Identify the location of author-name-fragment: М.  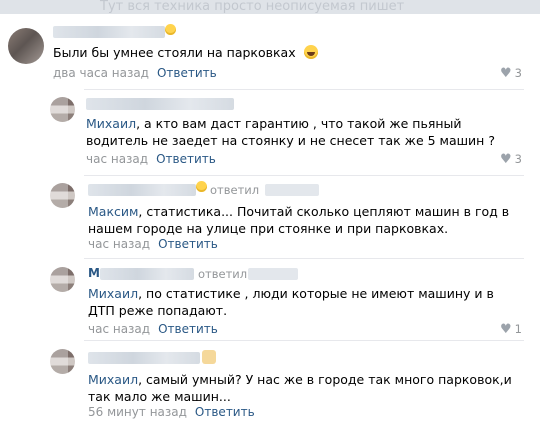
(94, 273).